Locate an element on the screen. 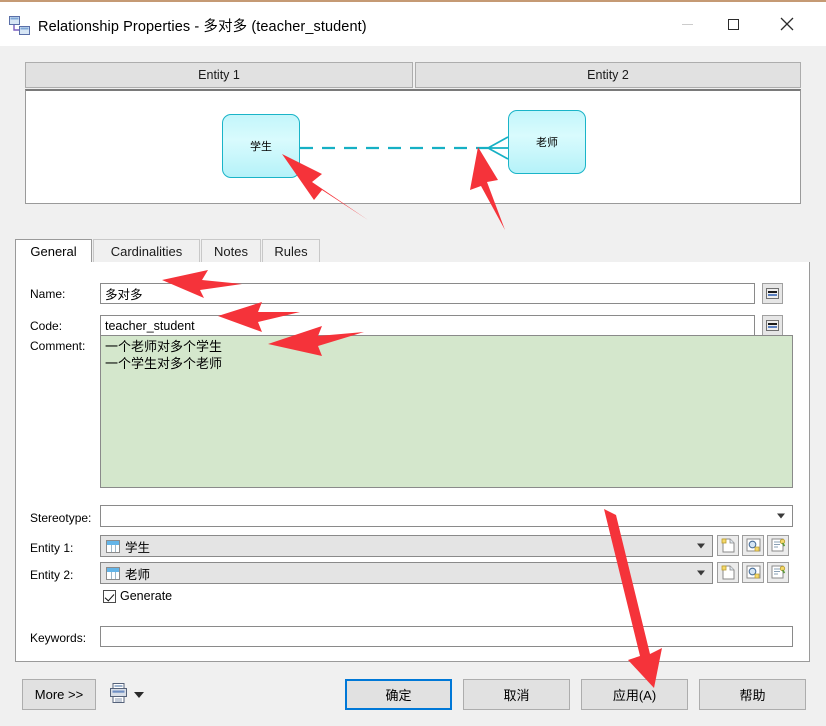 This screenshot has width=826, height=726. entity-header-bar: Entity 1 Entity 2 is located at coordinates (413, 75).